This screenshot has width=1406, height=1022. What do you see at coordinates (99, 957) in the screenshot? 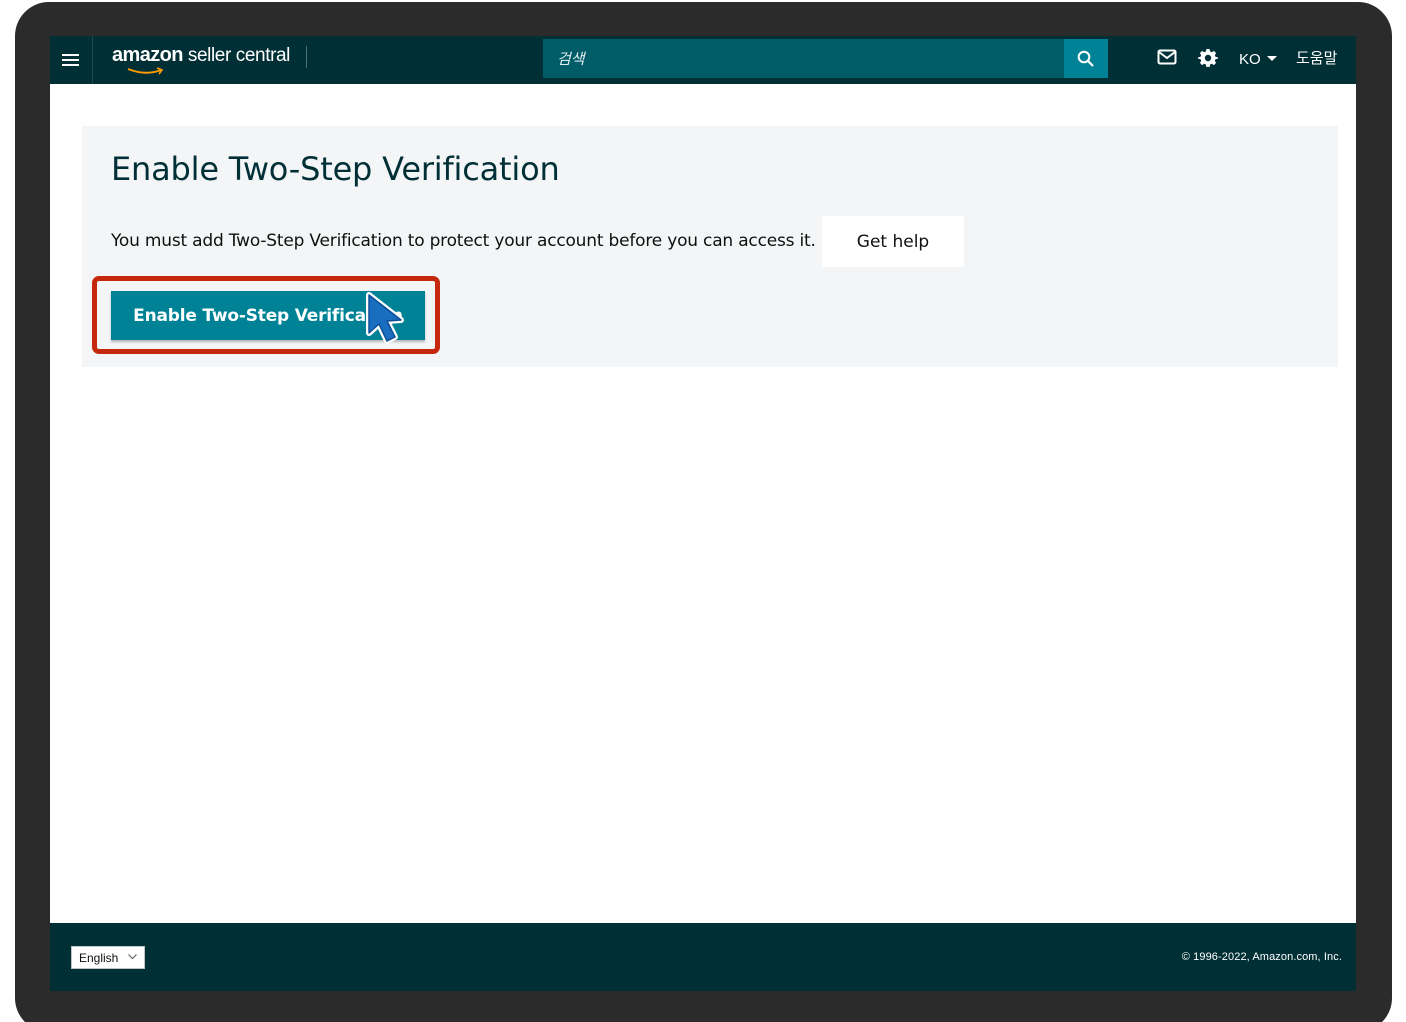
I see `footer-language-value: English` at bounding box center [99, 957].